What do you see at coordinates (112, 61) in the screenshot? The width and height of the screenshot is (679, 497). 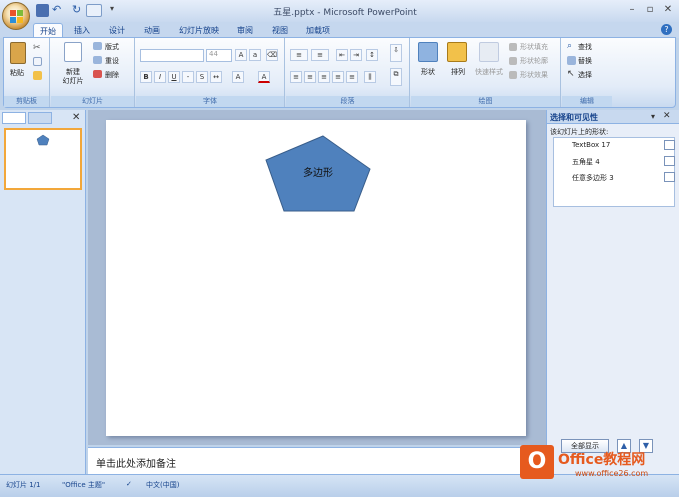 I see `reset-button: 重设` at bounding box center [112, 61].